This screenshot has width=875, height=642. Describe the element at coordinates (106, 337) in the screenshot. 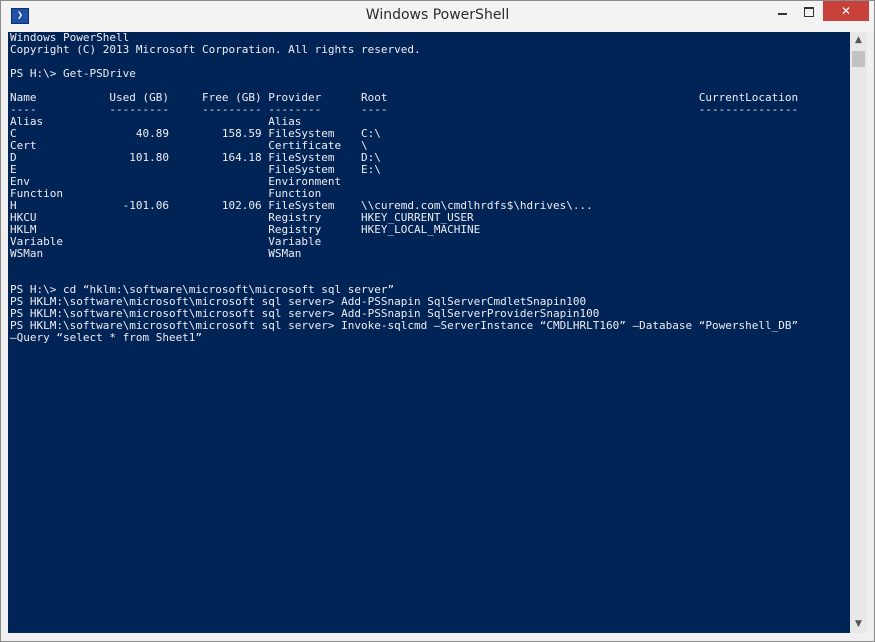

I see `console-line: –Query “select * from Sheet1”` at that location.